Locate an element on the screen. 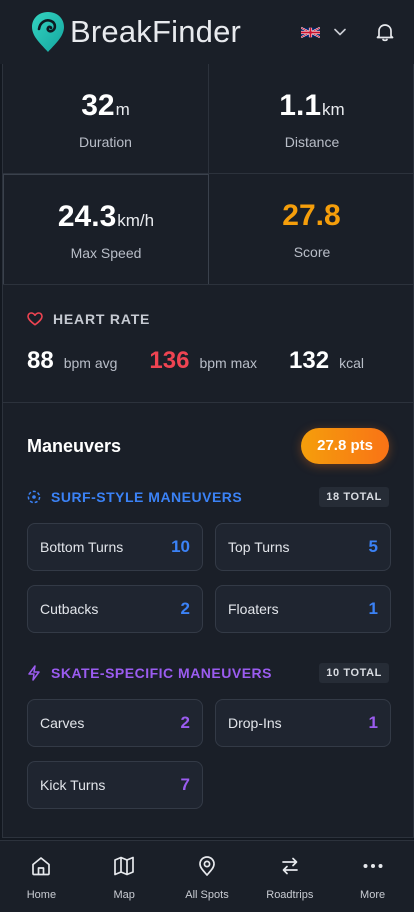  chevron-down-icon is located at coordinates (340, 32).